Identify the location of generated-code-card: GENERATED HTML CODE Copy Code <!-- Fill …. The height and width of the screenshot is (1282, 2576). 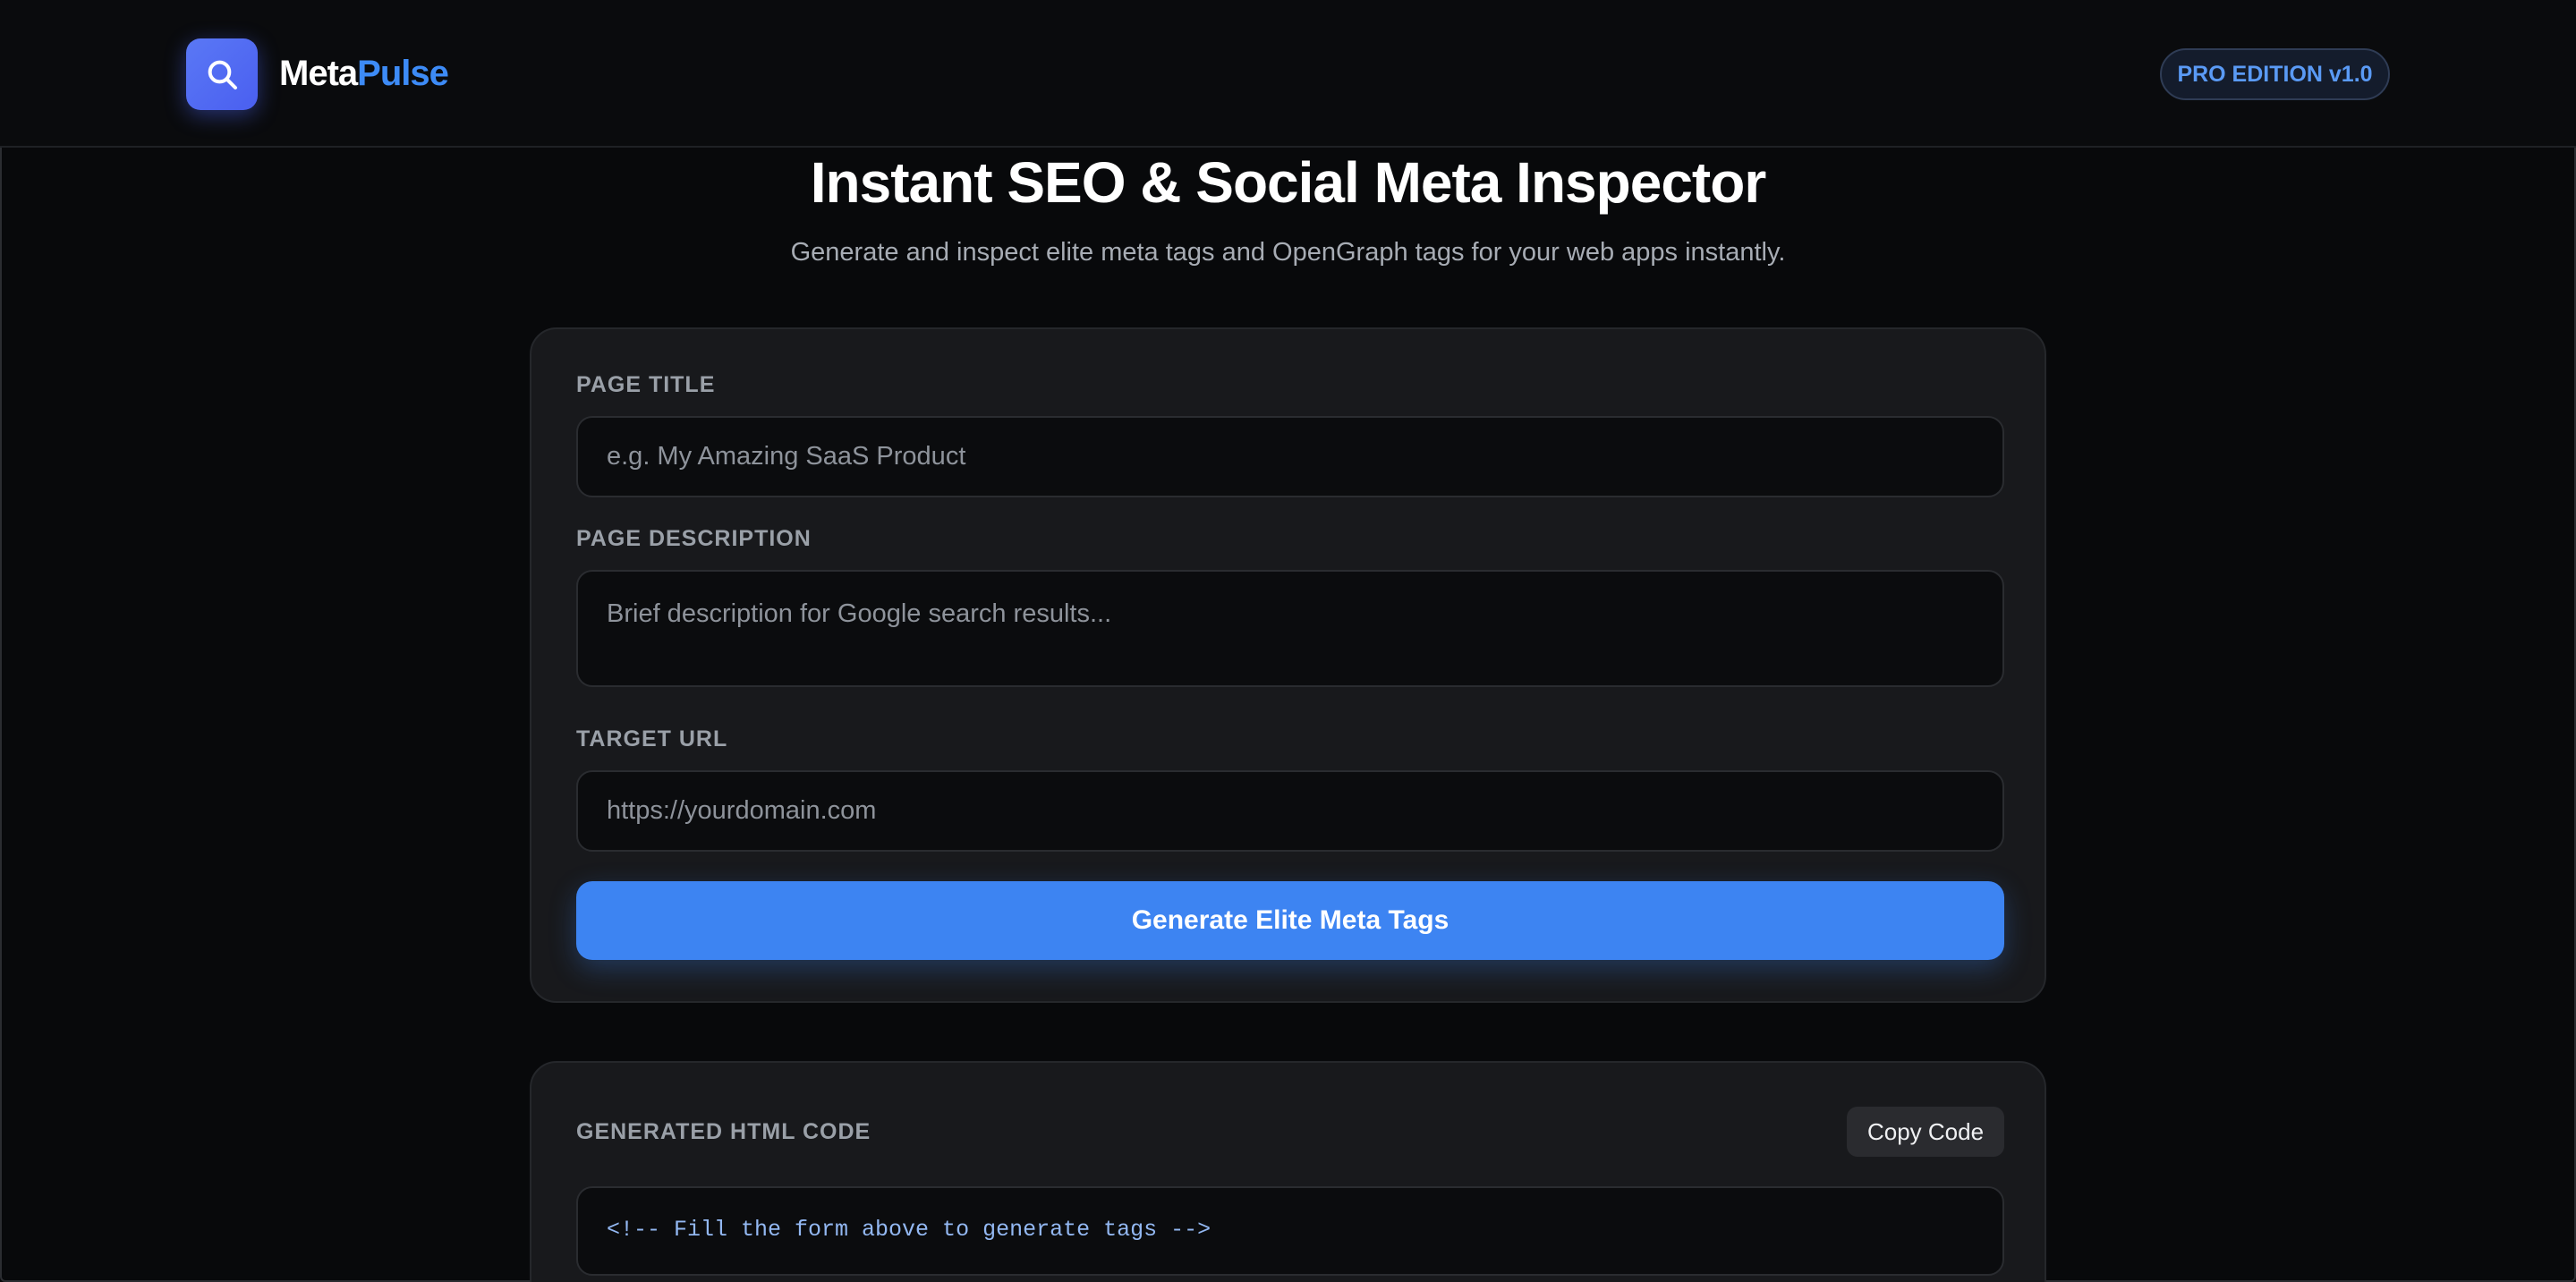
(1288, 1172).